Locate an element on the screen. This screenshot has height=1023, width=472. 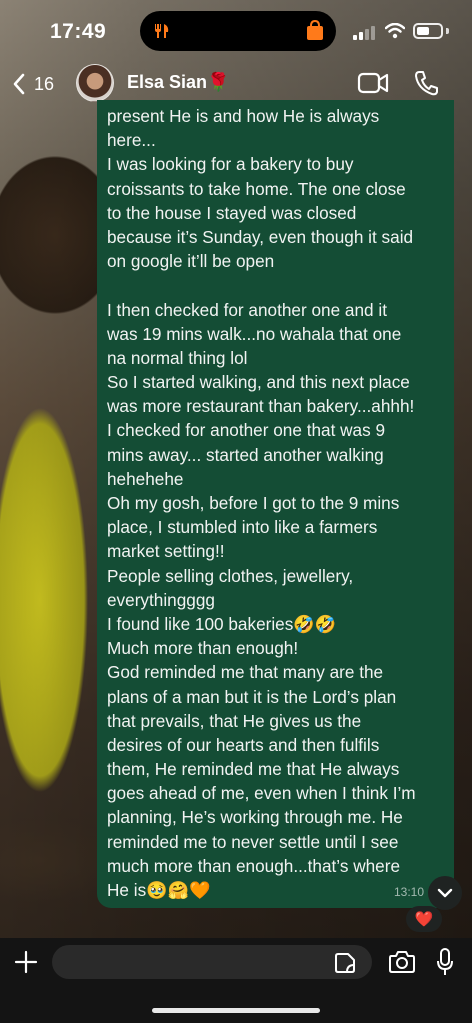
message-line: Much more than enough! is located at coordinates (203, 648).